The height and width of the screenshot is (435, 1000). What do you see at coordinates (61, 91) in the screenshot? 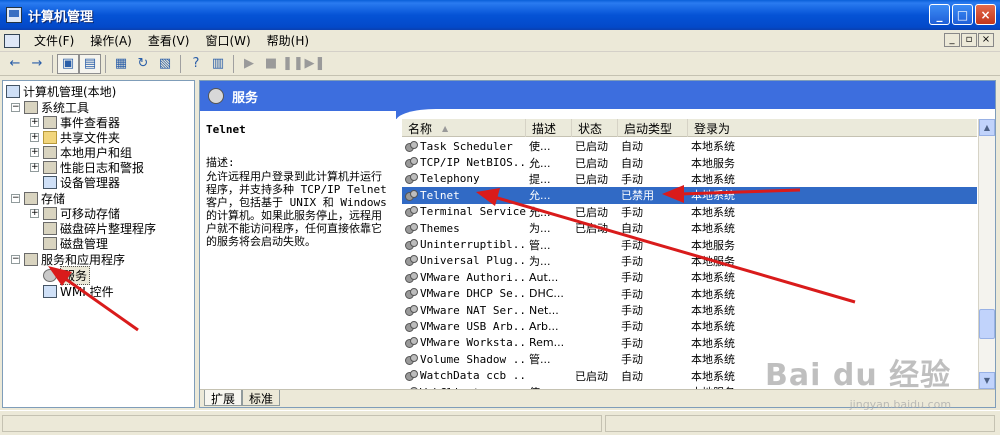
I see `tree-root: 计算机管理(本地)` at bounding box center [61, 91].